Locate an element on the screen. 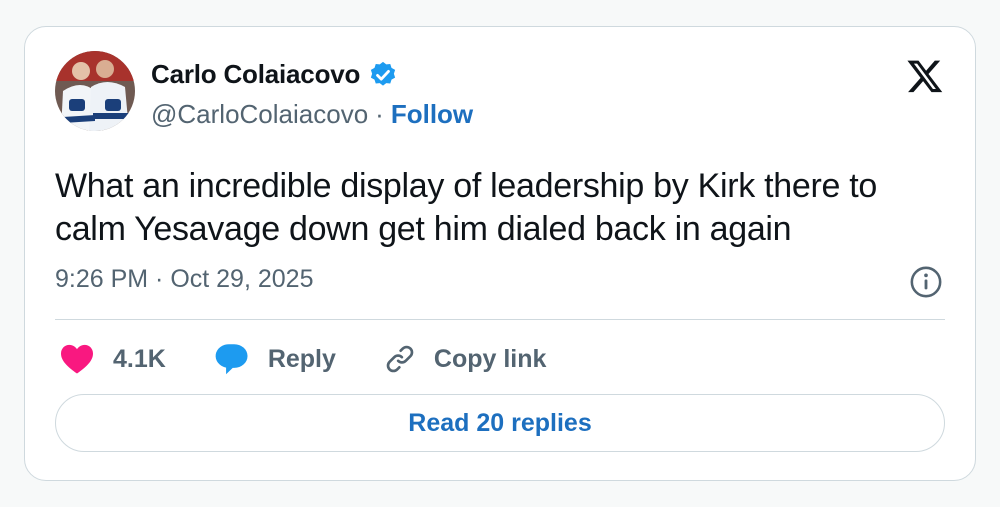 The height and width of the screenshot is (507, 1000). author-avatar is located at coordinates (95, 91).